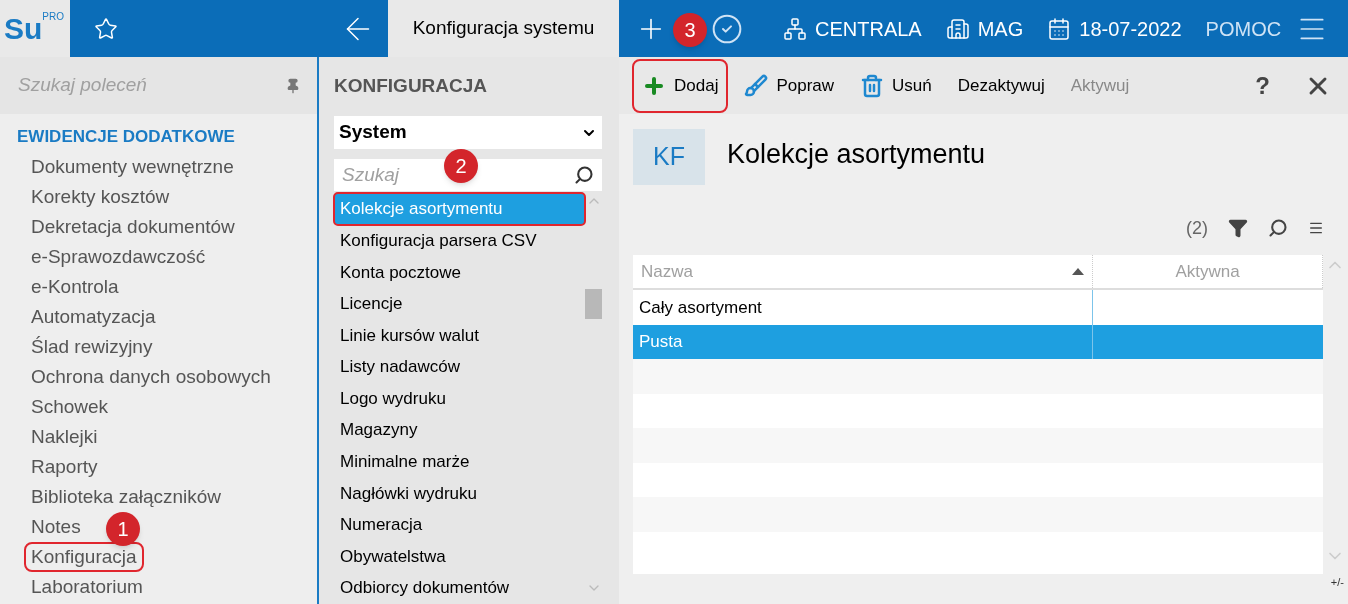  I want to click on page-title: Kolekcje asortymentu, so click(856, 154).